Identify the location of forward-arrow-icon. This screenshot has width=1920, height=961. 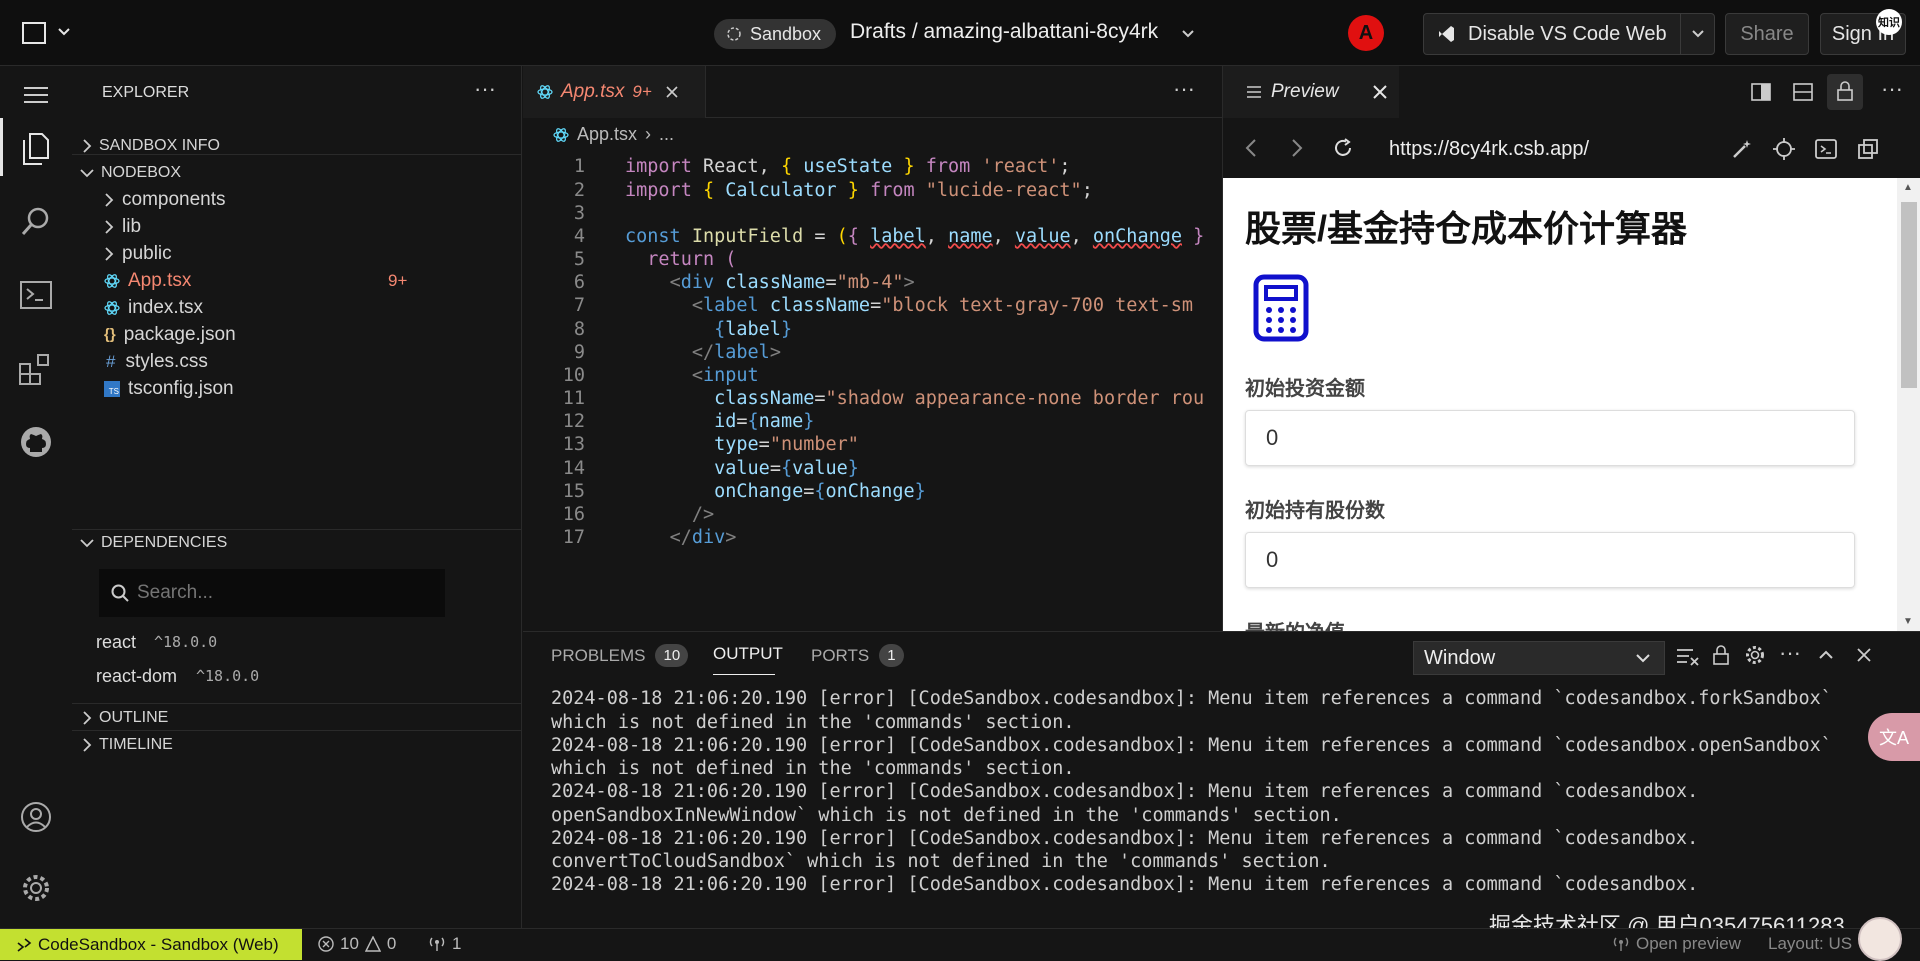
(1297, 148).